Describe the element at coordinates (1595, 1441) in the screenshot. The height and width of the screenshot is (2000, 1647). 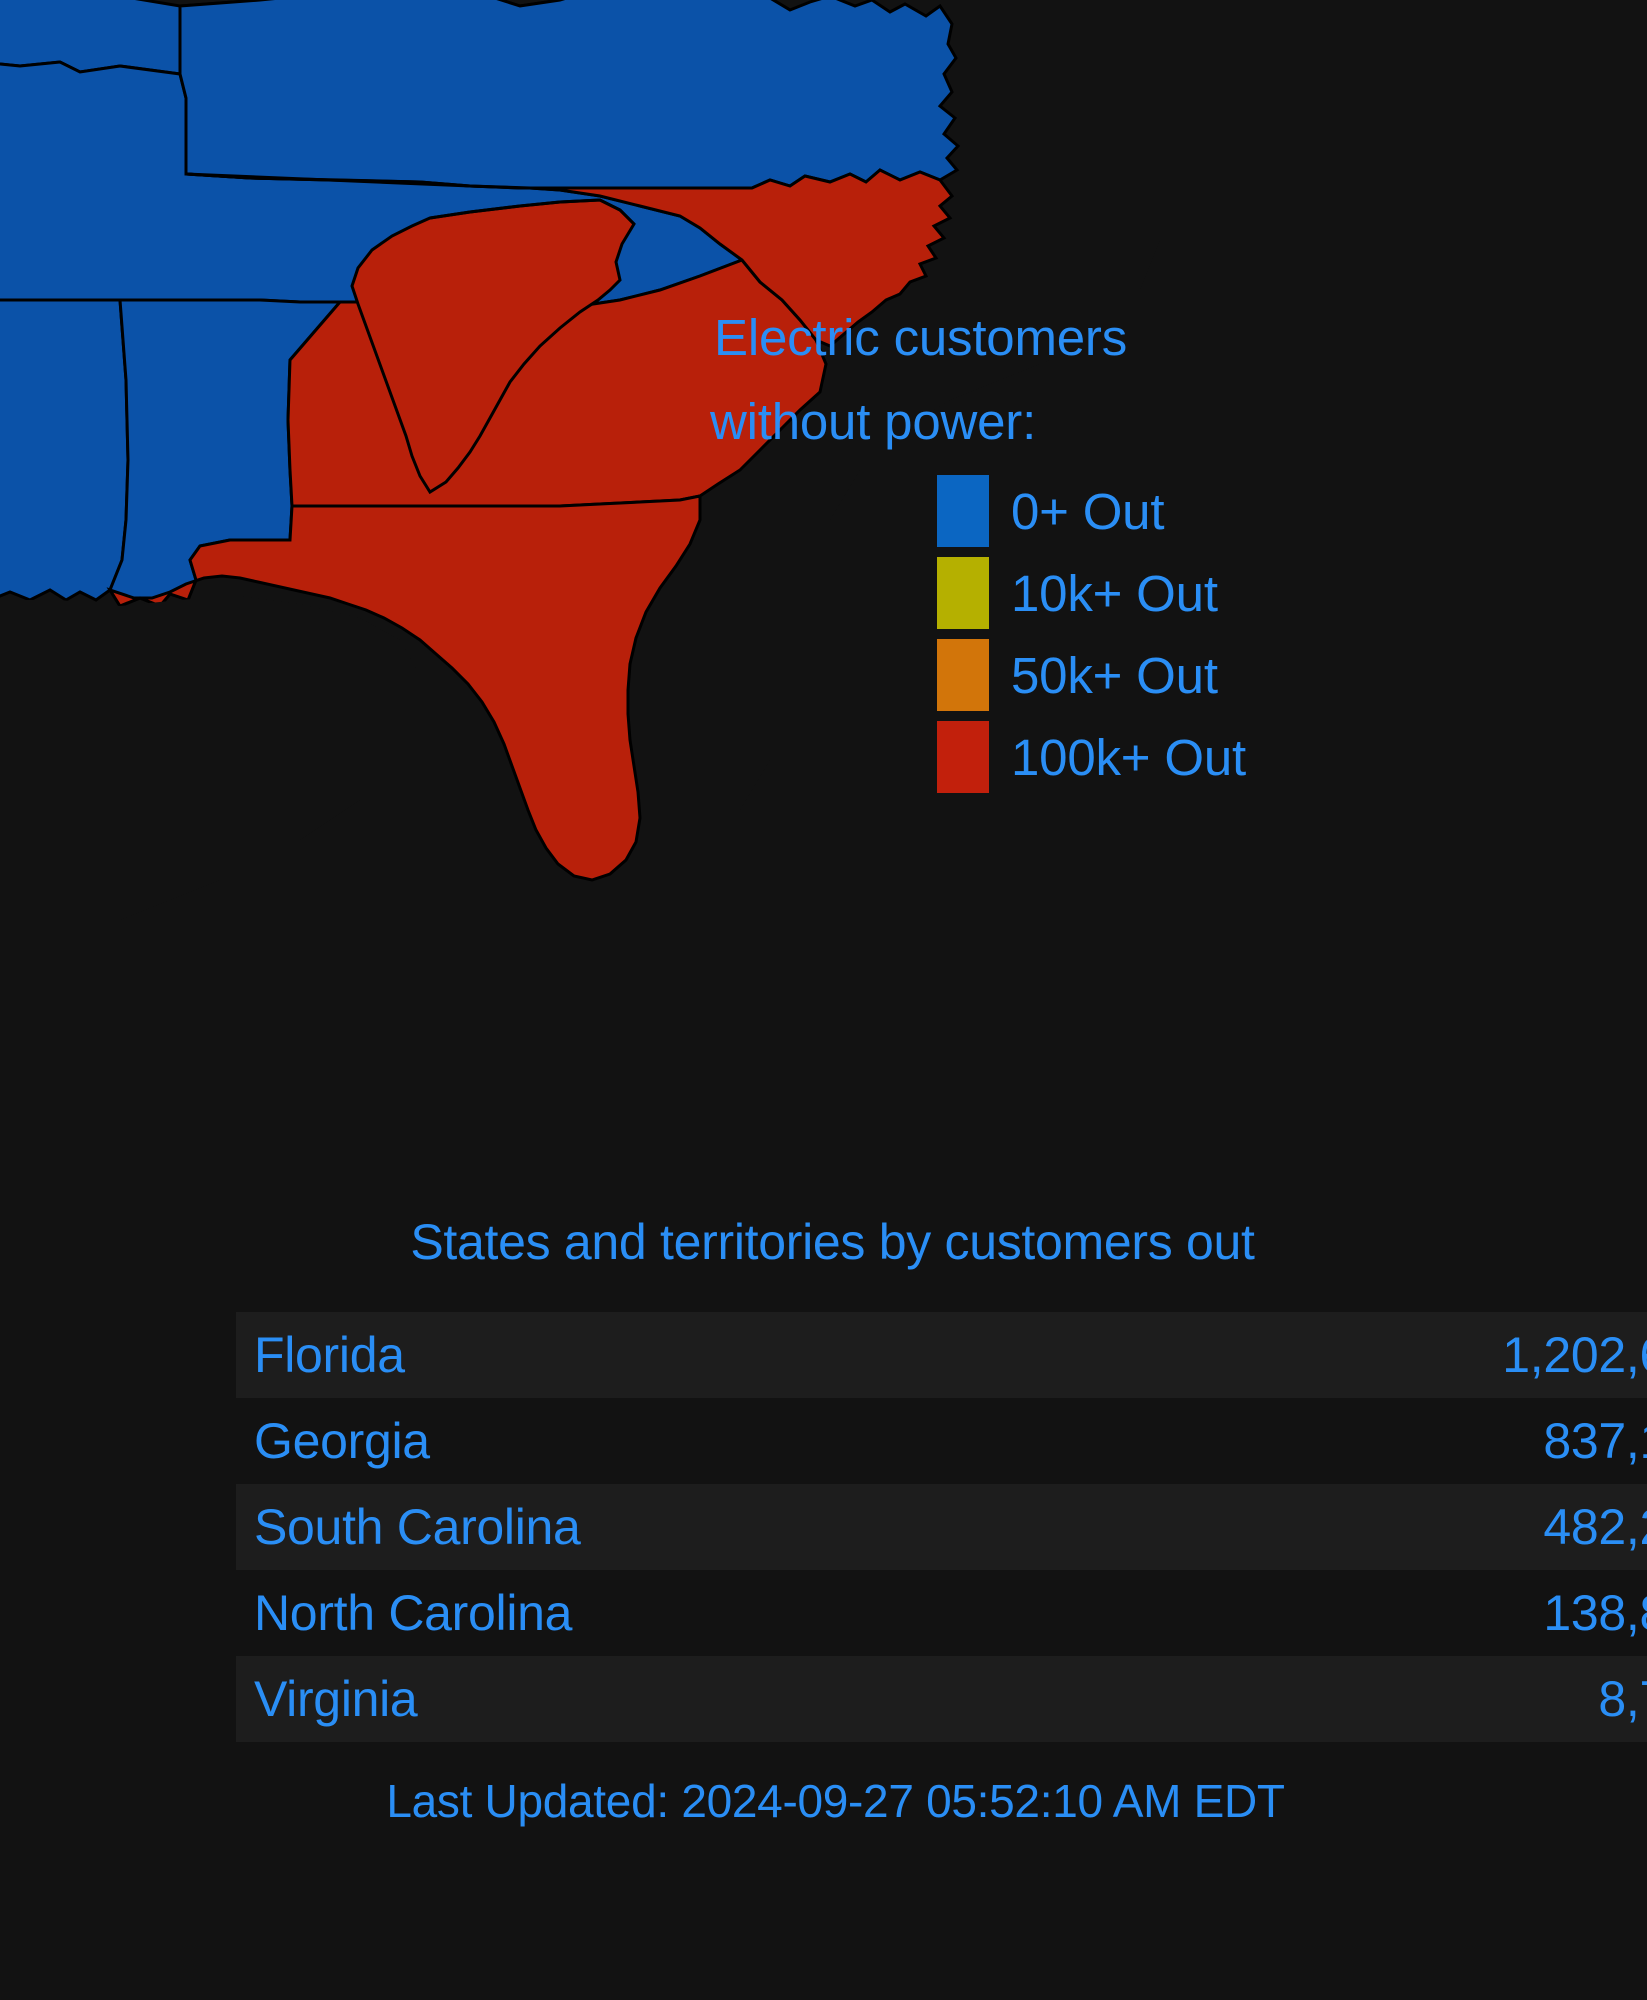
I see `table-cell-count: 837,189` at that location.